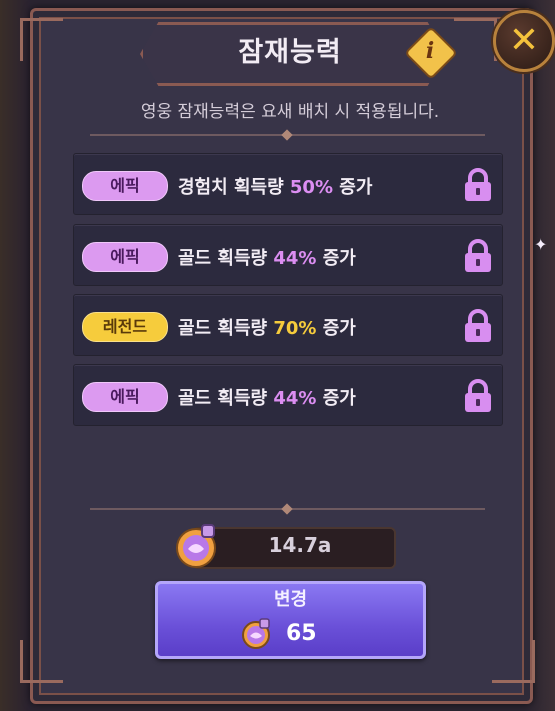 This screenshot has height=711, width=555. What do you see at coordinates (290, 112) in the screenshot?
I see `subtitle-text: 영웅 잠재능력은 요새 배치 시 적용됩니다.` at bounding box center [290, 112].